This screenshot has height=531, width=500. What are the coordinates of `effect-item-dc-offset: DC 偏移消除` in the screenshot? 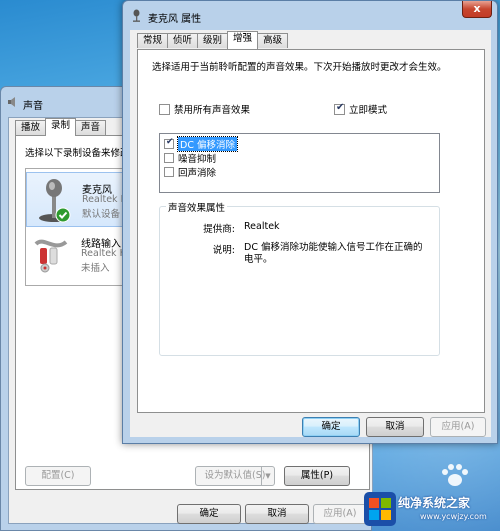 It's located at (201, 143).